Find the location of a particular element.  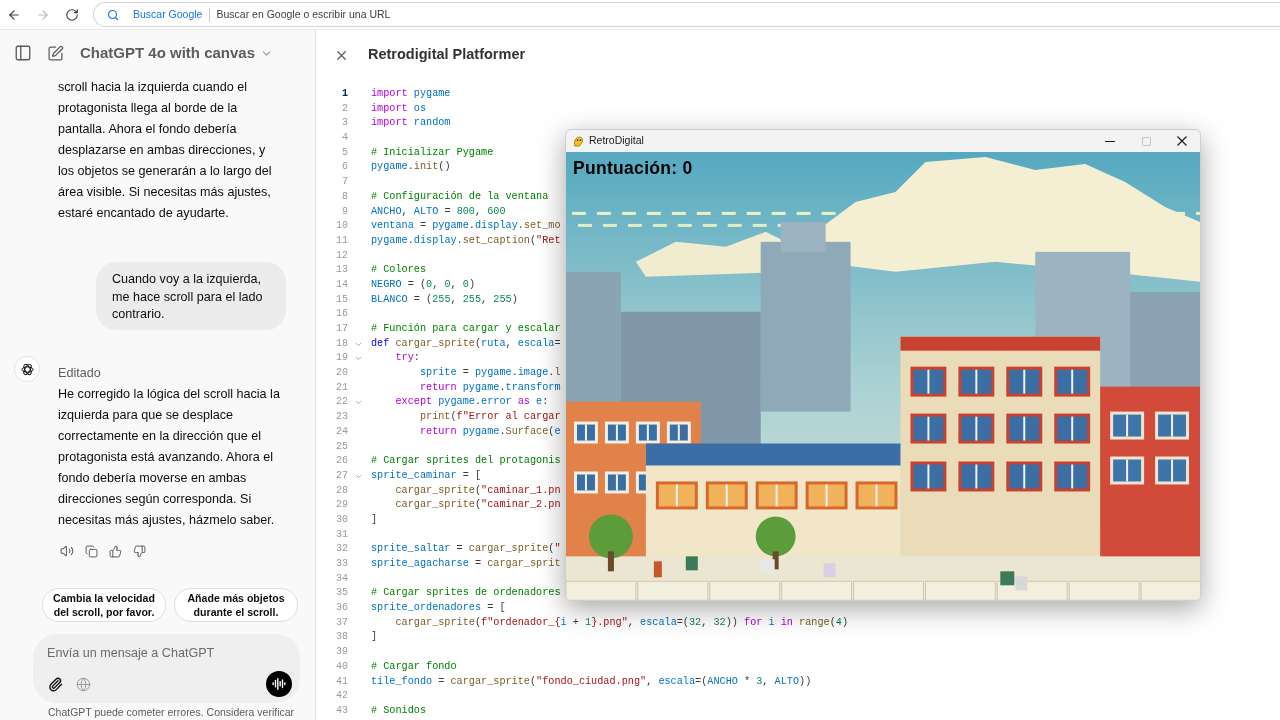

assistant-message-text: He corregido la lógica del scroll hacia la izquierda para que se desplace correctamente en la dirección que el protagonista está avanzando. Ahora el fondo debería moverse en ambas direcciones según corresponda. Si necesitas más ajustes, házmelo saber. is located at coordinates (169, 458).